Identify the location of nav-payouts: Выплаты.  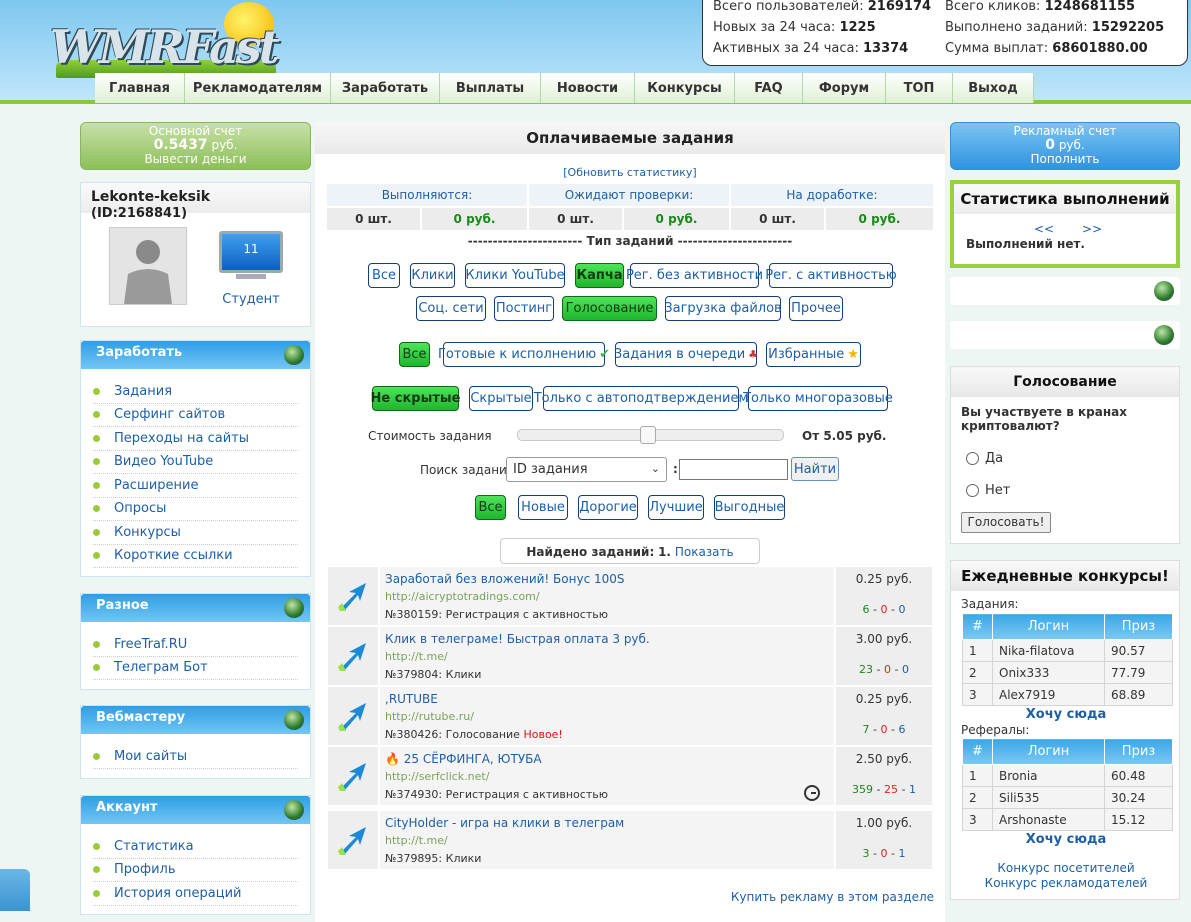
(490, 88).